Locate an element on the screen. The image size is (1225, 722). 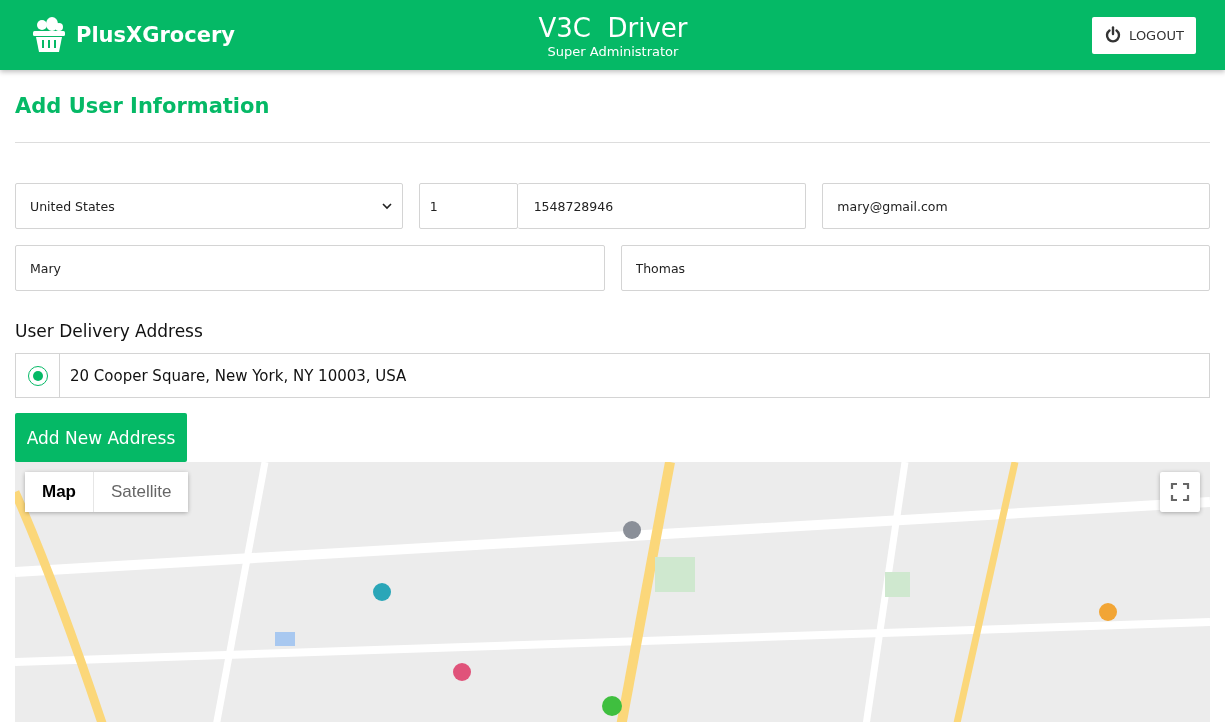
fullscreen-icon is located at coordinates (1180, 492).